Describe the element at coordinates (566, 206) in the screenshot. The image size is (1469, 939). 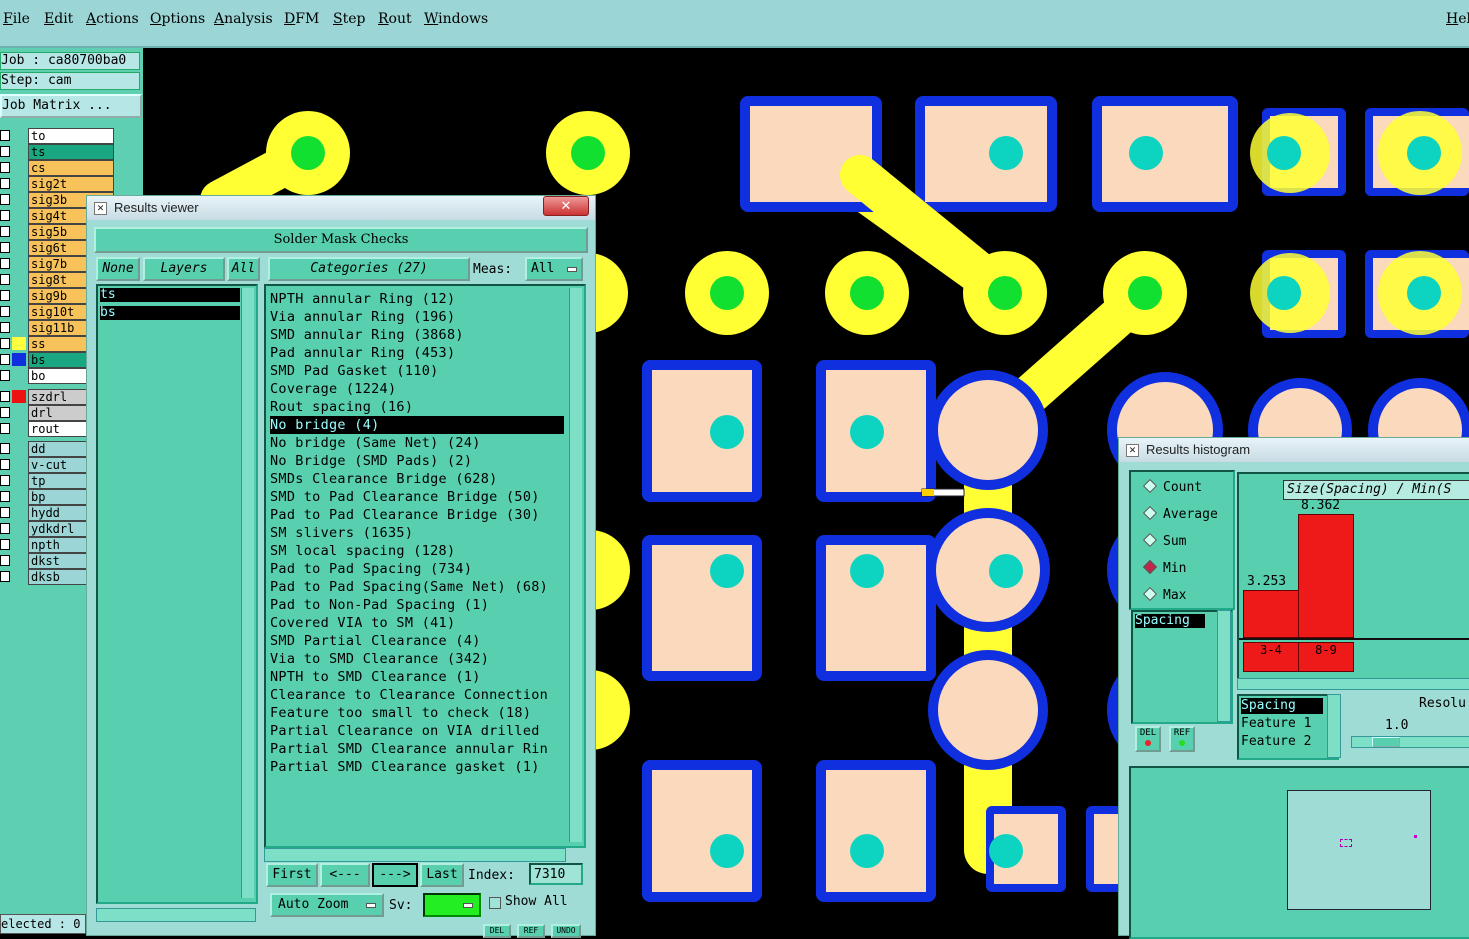
I see `close-icon: ✕` at that location.